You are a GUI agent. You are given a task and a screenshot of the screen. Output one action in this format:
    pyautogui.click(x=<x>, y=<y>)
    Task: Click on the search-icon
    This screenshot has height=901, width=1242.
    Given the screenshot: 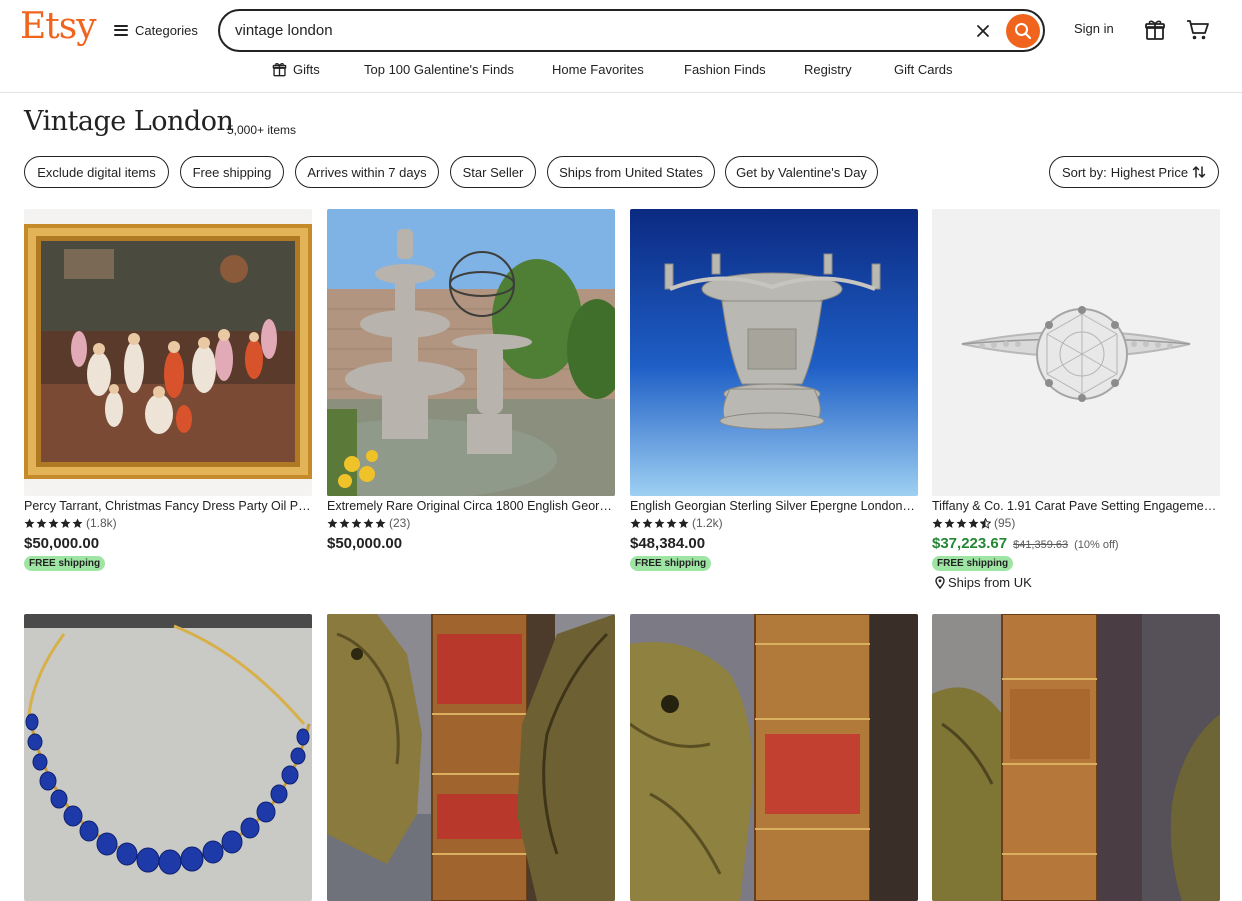 What is the action you would take?
    pyautogui.click(x=1023, y=31)
    